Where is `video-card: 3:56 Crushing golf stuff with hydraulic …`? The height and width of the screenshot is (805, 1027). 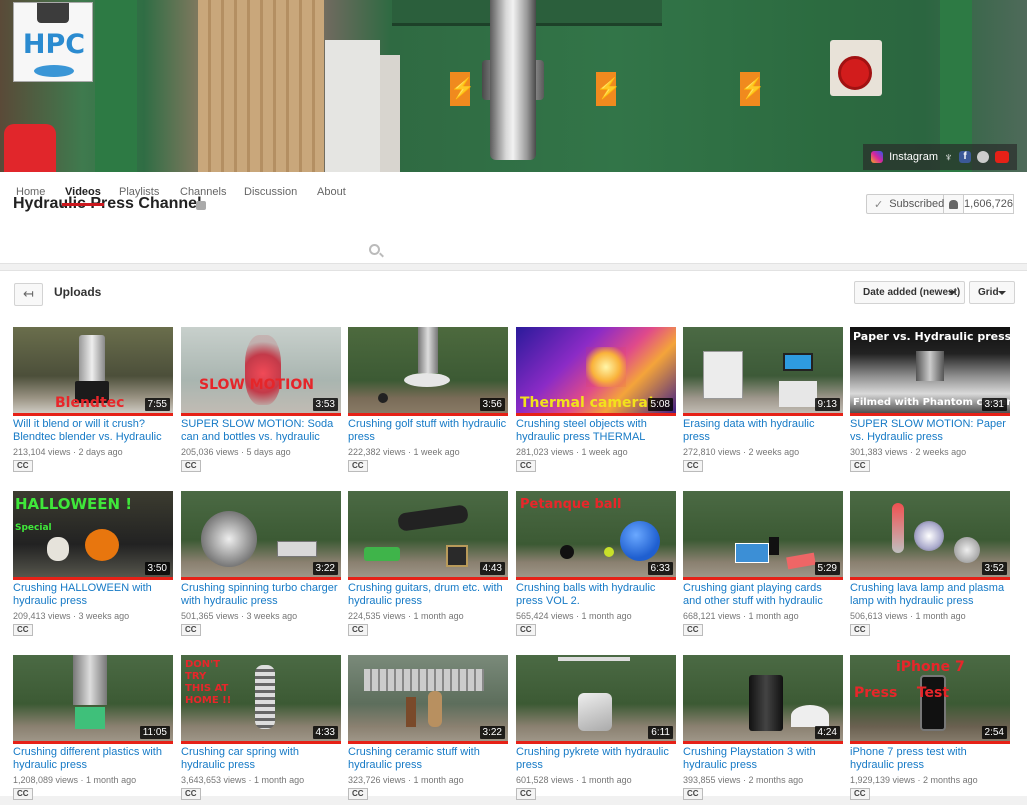 video-card: 3:56 Crushing golf stuff with hydraulic … is located at coordinates (428, 402).